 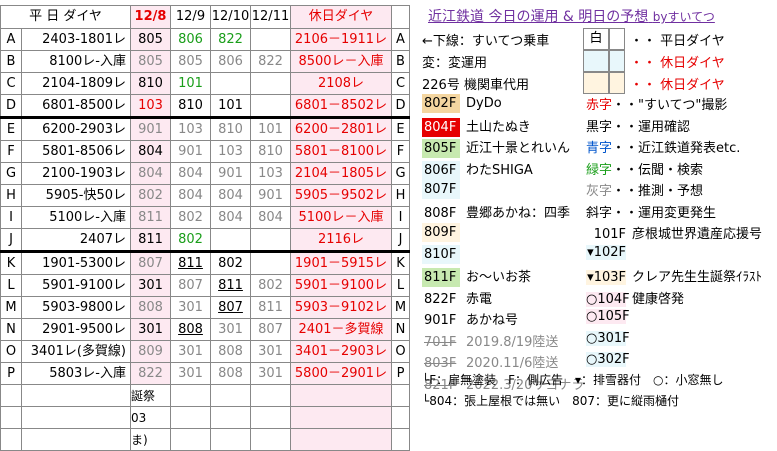 I want to click on weekday-diagram: 2407レ, so click(x=76, y=240).